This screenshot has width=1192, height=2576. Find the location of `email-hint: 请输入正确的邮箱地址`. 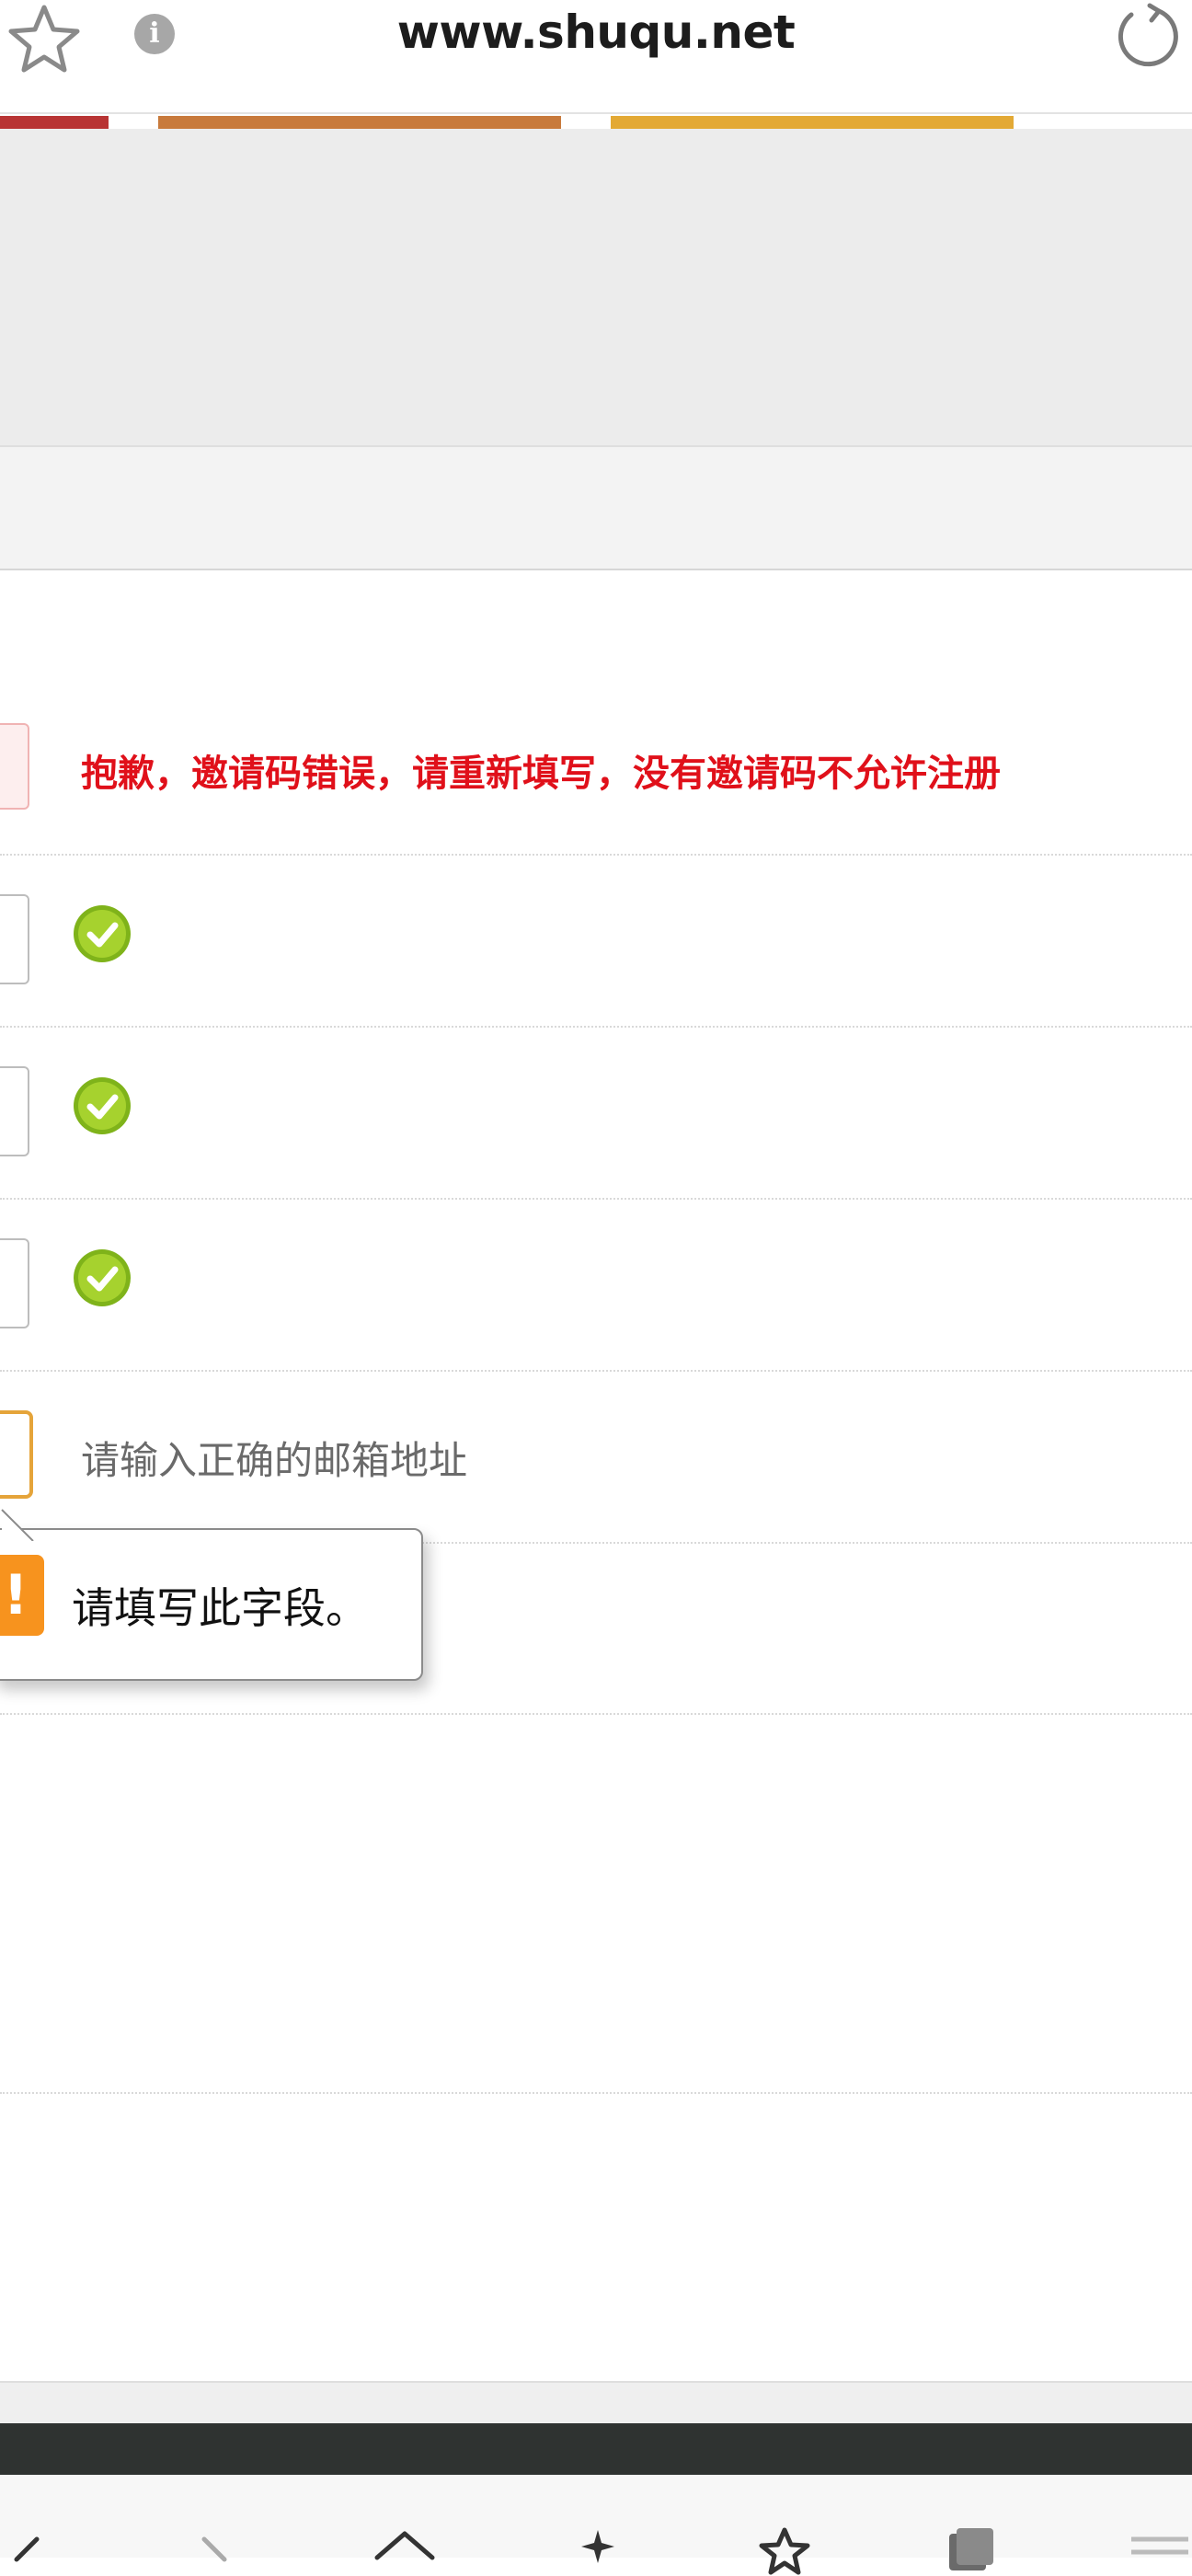

email-hint: 请输入正确的邮箱地址 is located at coordinates (274, 1460).